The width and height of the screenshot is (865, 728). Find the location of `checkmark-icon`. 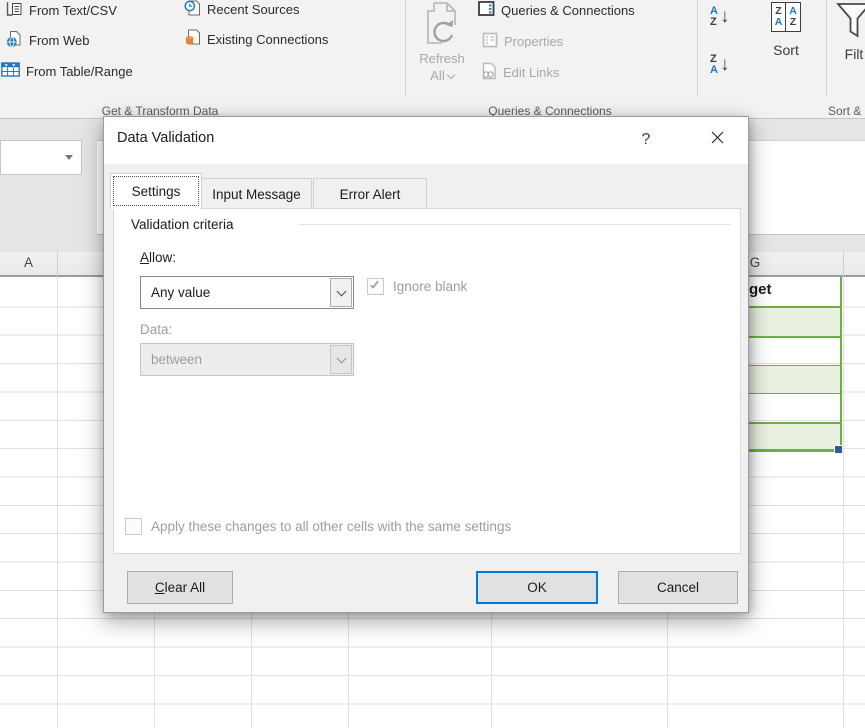

checkmark-icon is located at coordinates (374, 284).